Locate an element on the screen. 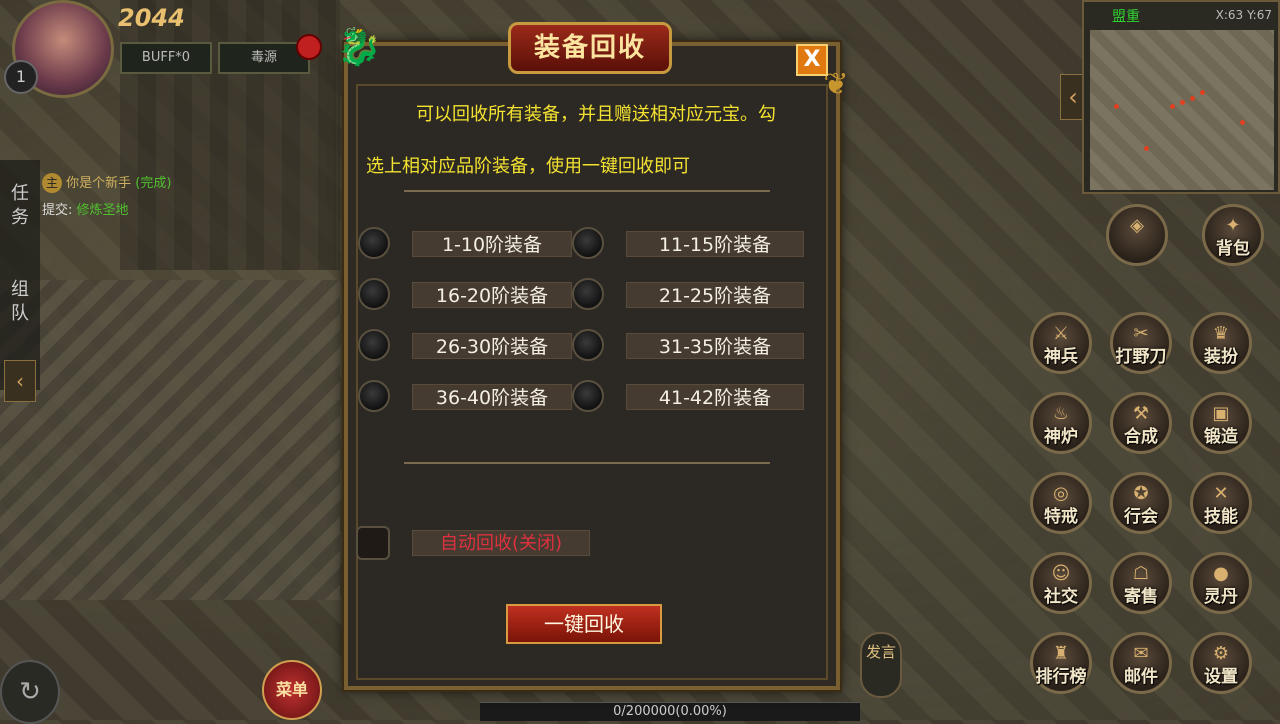 The width and height of the screenshot is (1280, 724). player-level: 2044 is located at coordinates (151, 18).